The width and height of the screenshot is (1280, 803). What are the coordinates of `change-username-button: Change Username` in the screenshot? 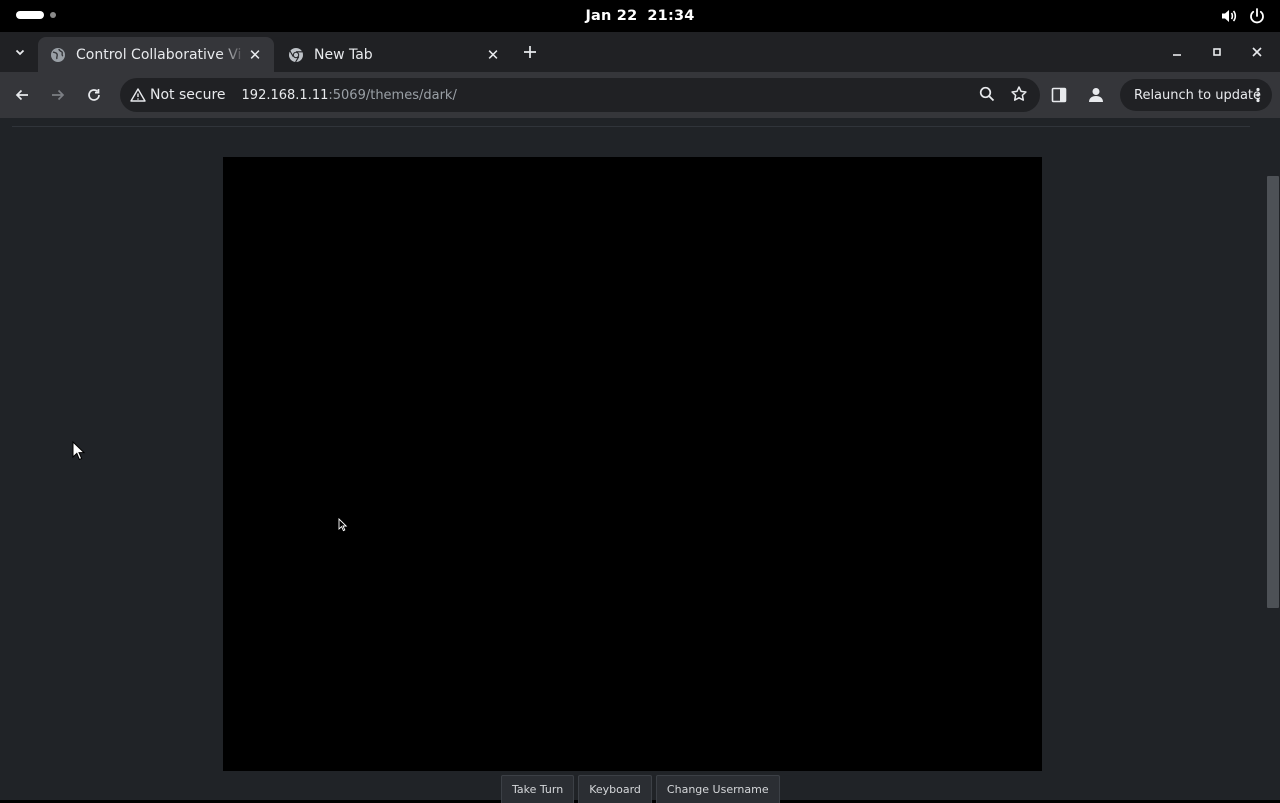 It's located at (717, 789).